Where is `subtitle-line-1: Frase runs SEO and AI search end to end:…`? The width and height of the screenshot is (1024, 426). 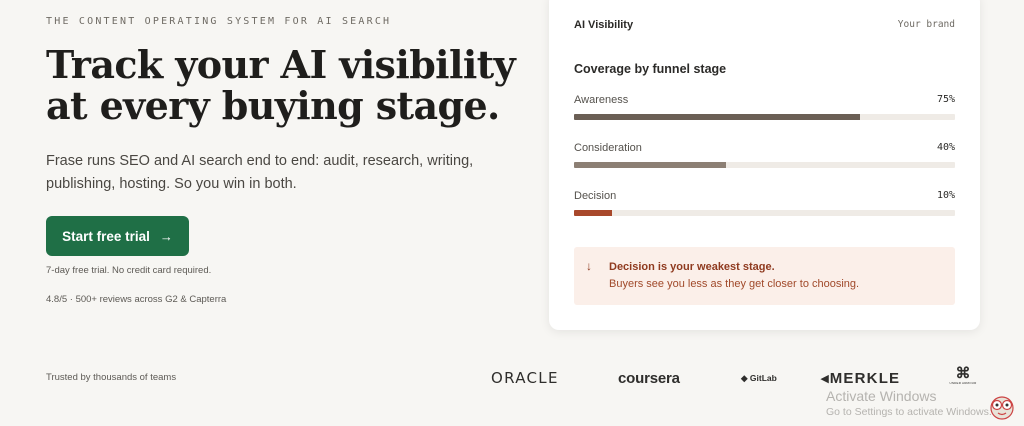
subtitle-line-1: Frase runs SEO and AI search end to end:… is located at coordinates (260, 161).